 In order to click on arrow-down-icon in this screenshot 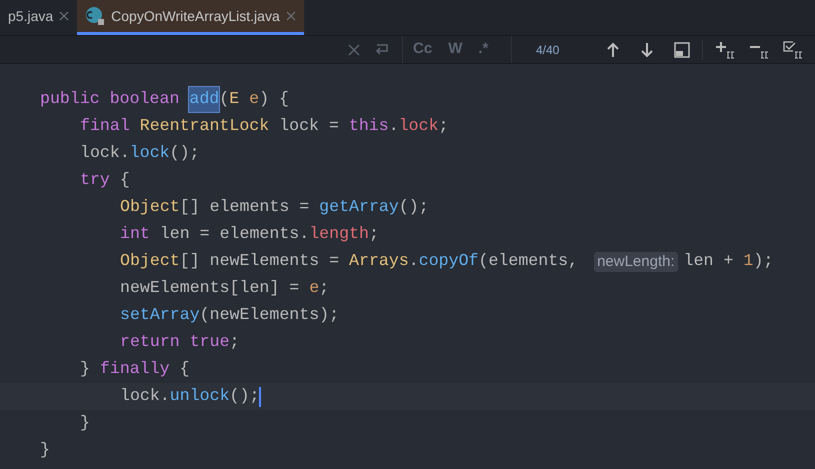, I will do `click(647, 50)`.